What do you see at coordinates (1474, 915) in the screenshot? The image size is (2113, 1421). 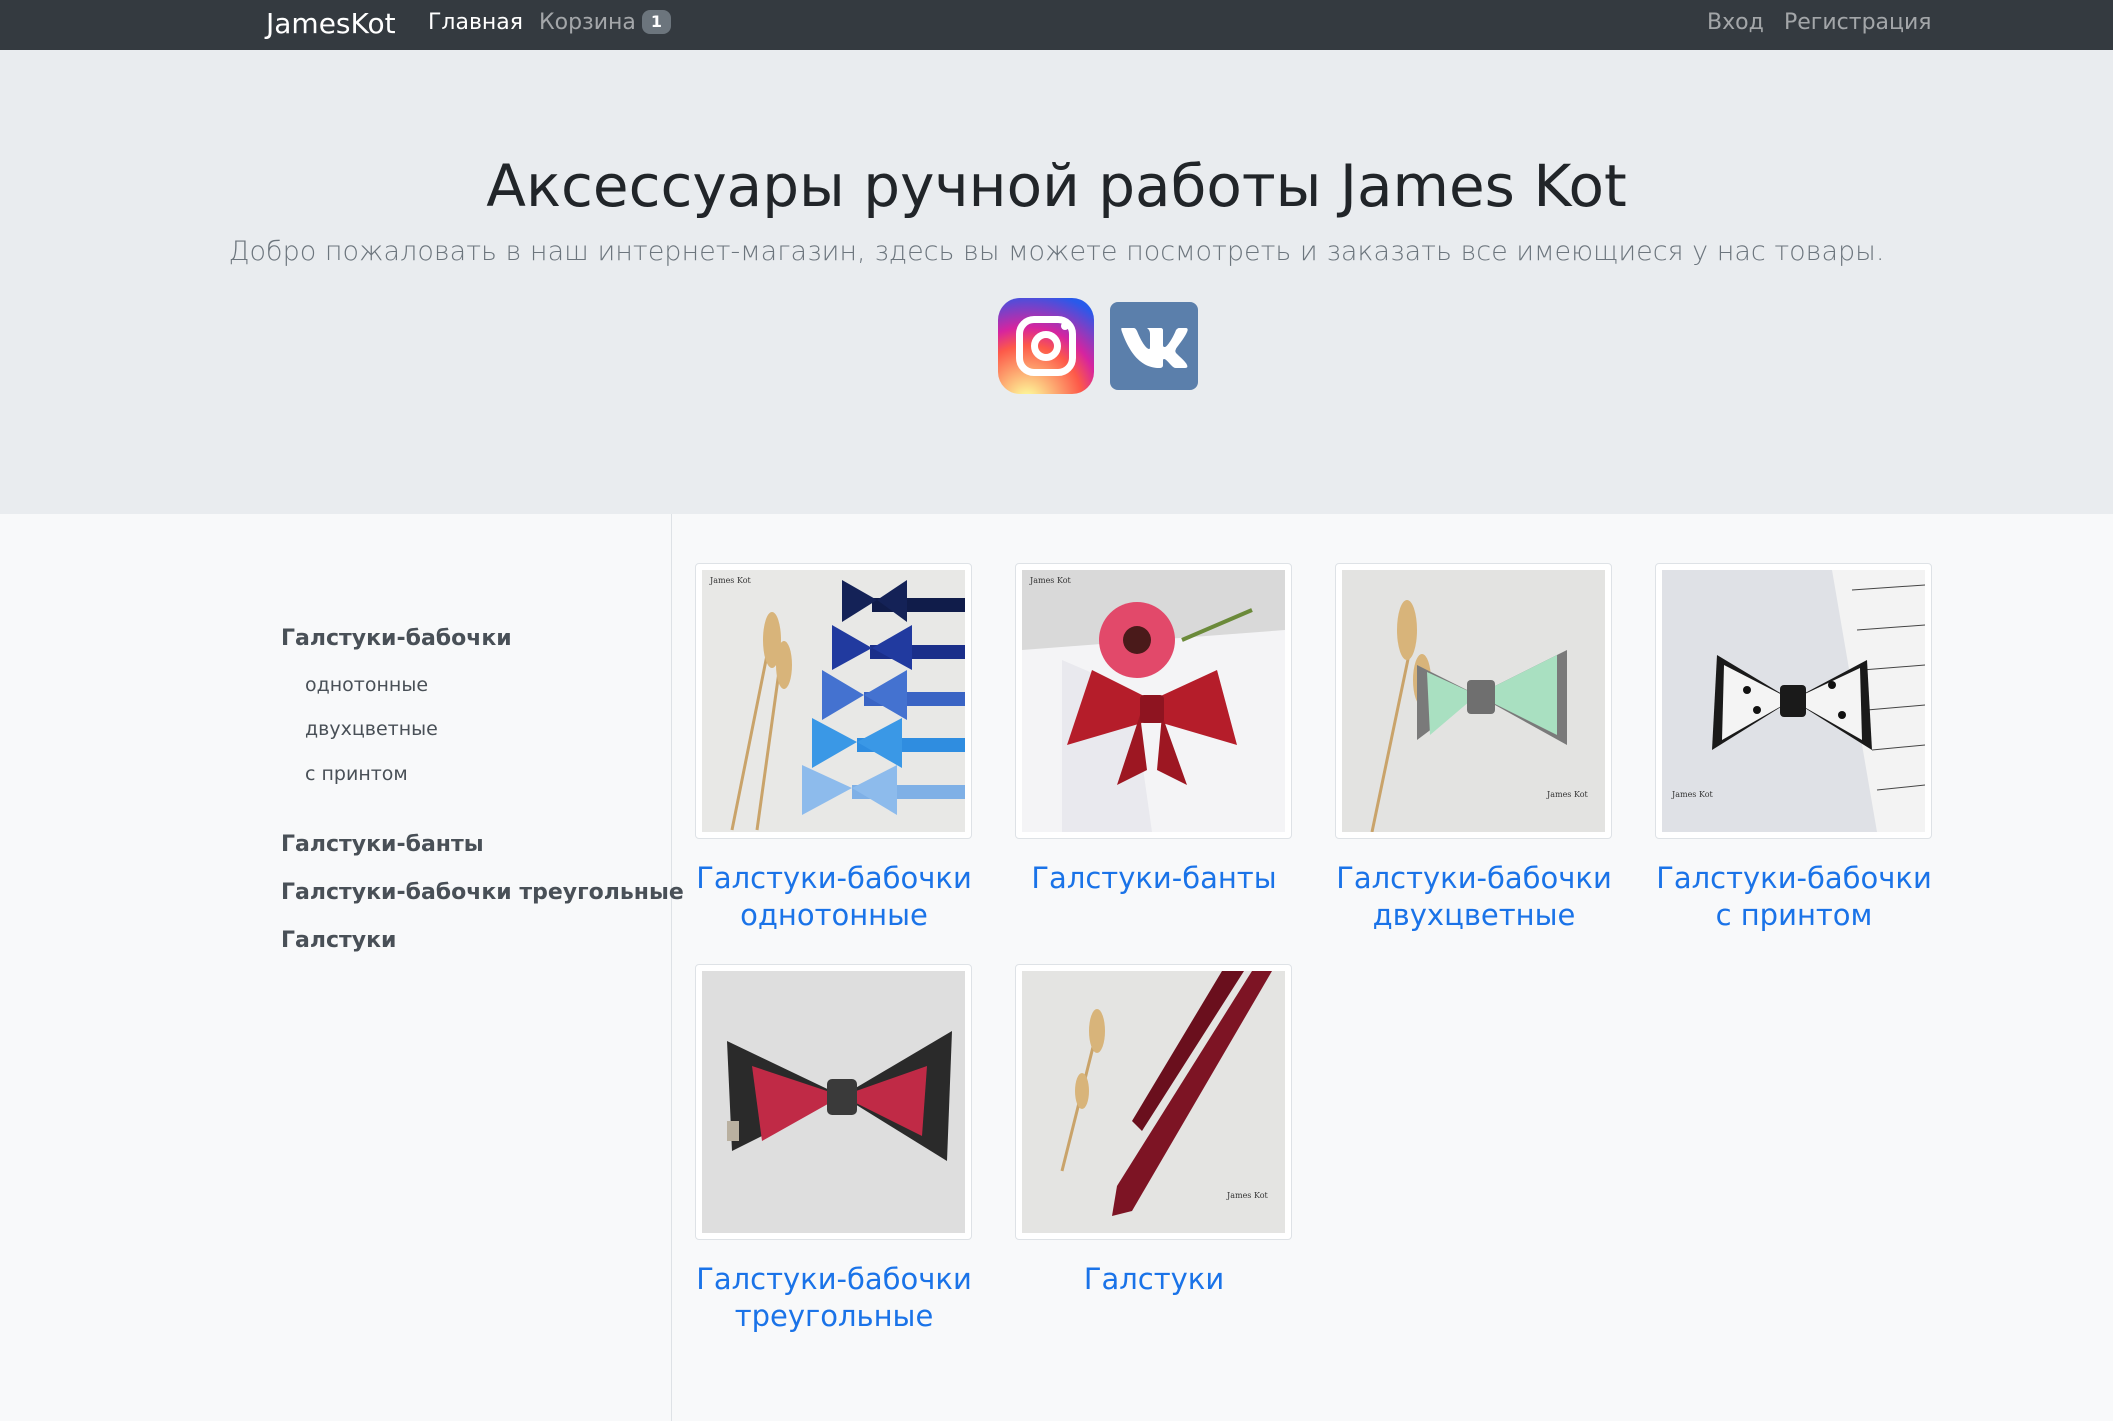 I see `product-title-line2: двухцветные` at bounding box center [1474, 915].